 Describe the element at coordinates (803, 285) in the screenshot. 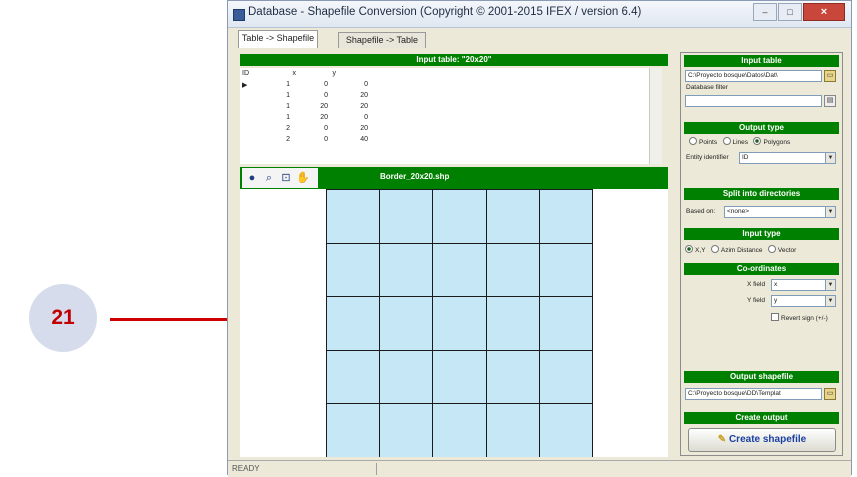

I see `xfield-select: x ▼` at that location.